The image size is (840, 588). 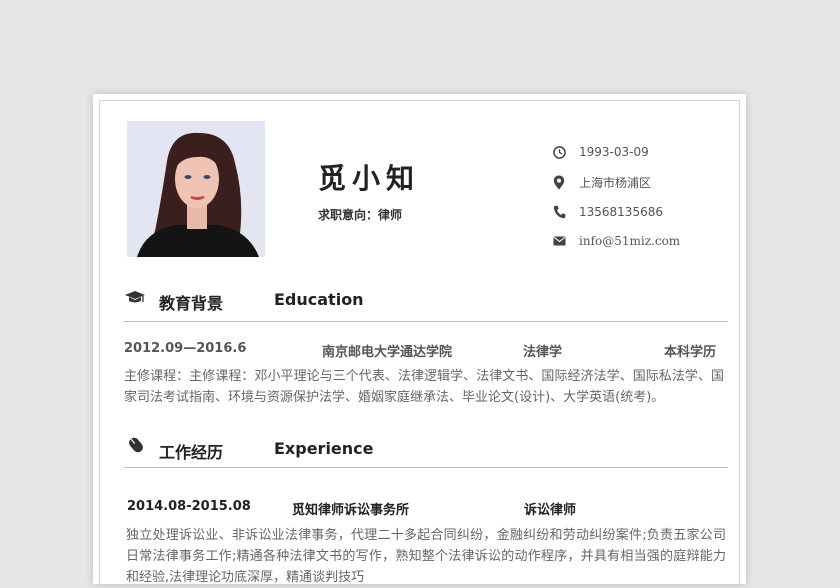 I want to click on experience-position: 诉讼律师, so click(x=550, y=510).